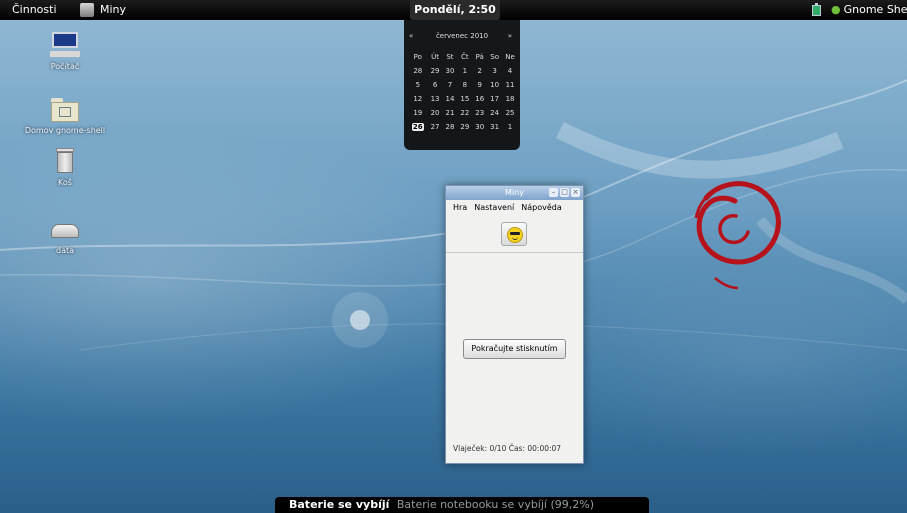  I want to click on calendar-day: 3, so click(494, 71).